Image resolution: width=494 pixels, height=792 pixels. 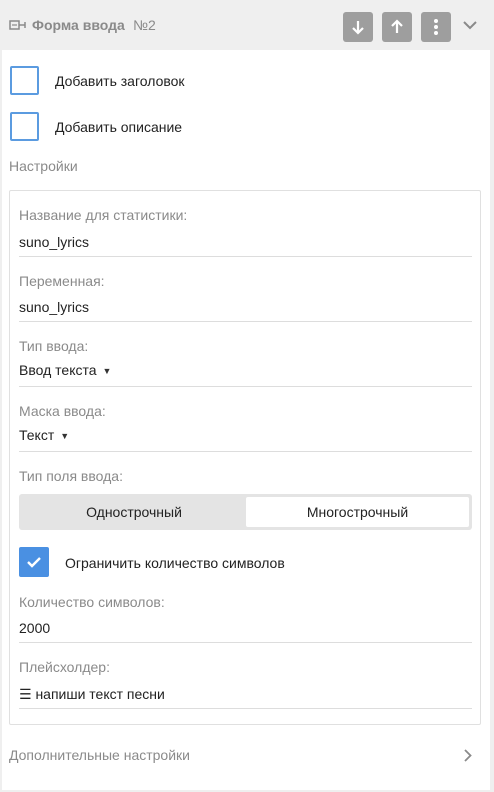 What do you see at coordinates (245, 451) in the screenshot?
I see `input-mask-underline` at bounding box center [245, 451].